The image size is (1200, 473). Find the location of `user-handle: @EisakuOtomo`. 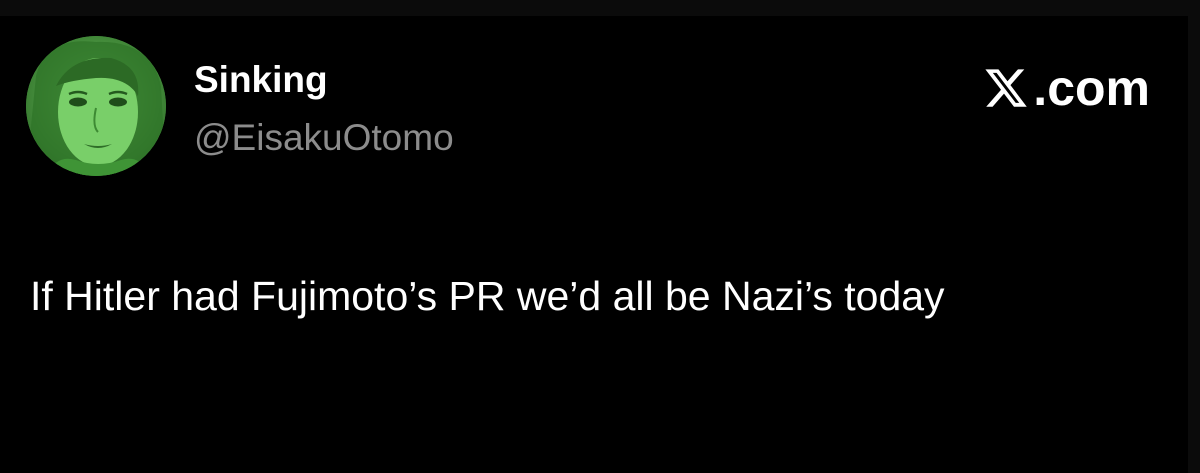

user-handle: @EisakuOtomo is located at coordinates (324, 138).